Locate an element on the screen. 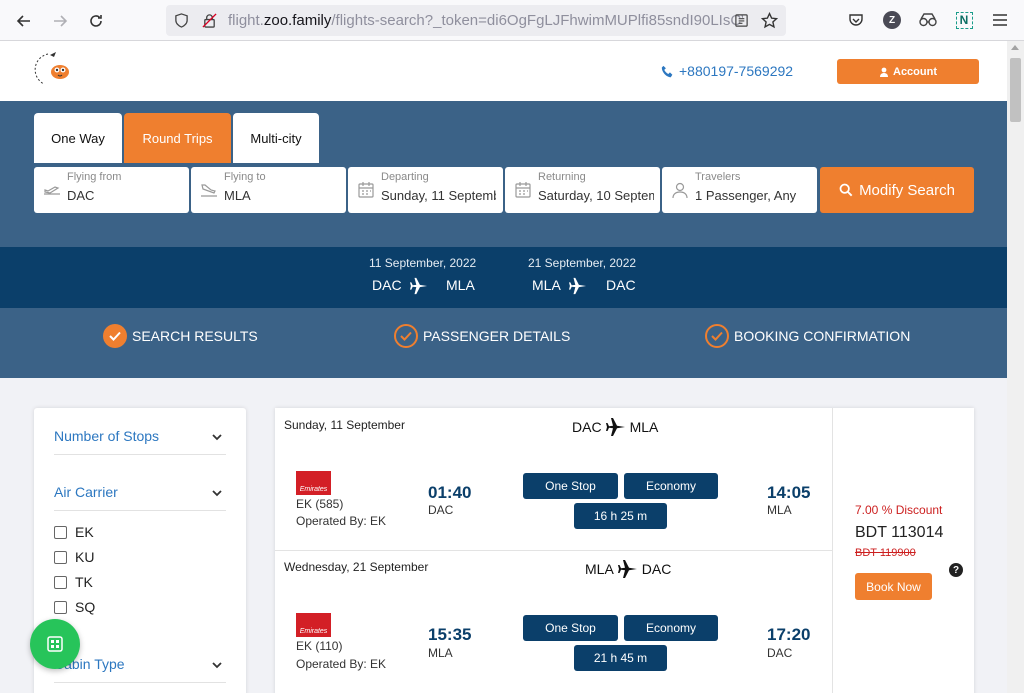 This screenshot has height=693, width=1024. carrier-option-tk: TK is located at coordinates (73, 582).